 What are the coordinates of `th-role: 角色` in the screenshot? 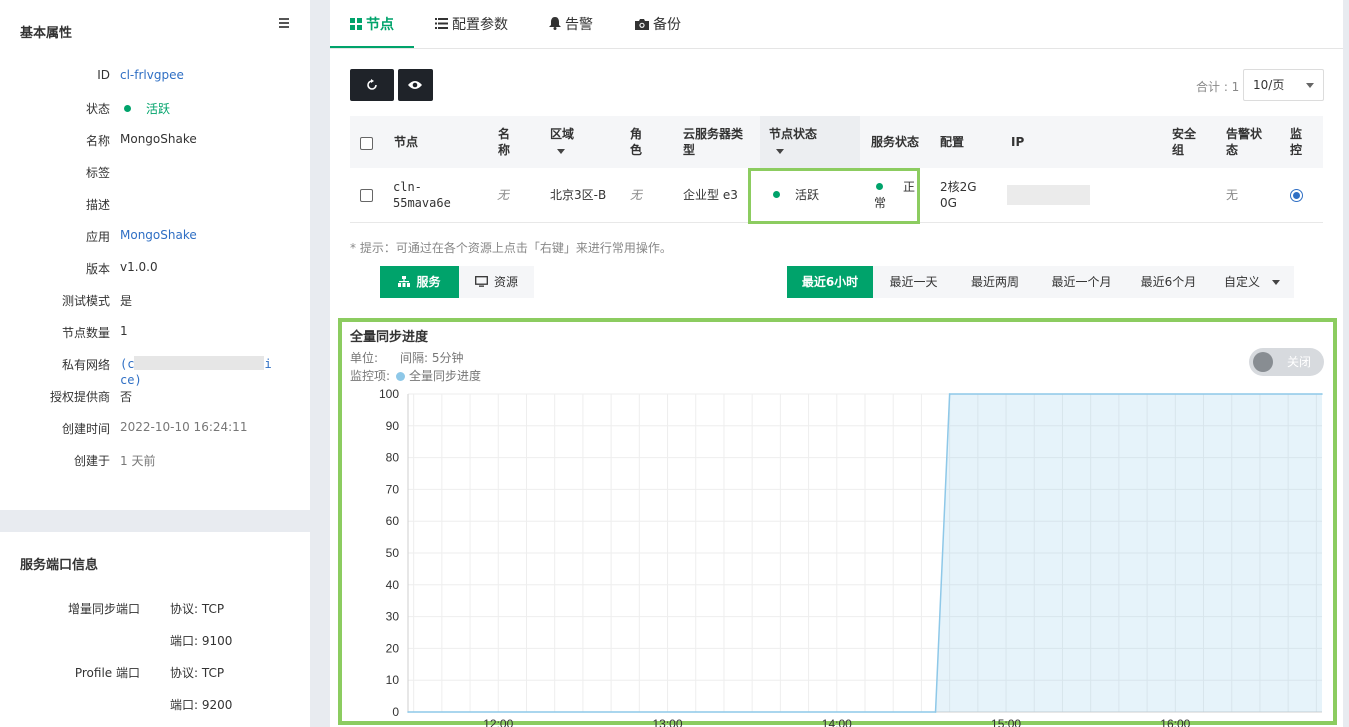 It's located at (636, 142).